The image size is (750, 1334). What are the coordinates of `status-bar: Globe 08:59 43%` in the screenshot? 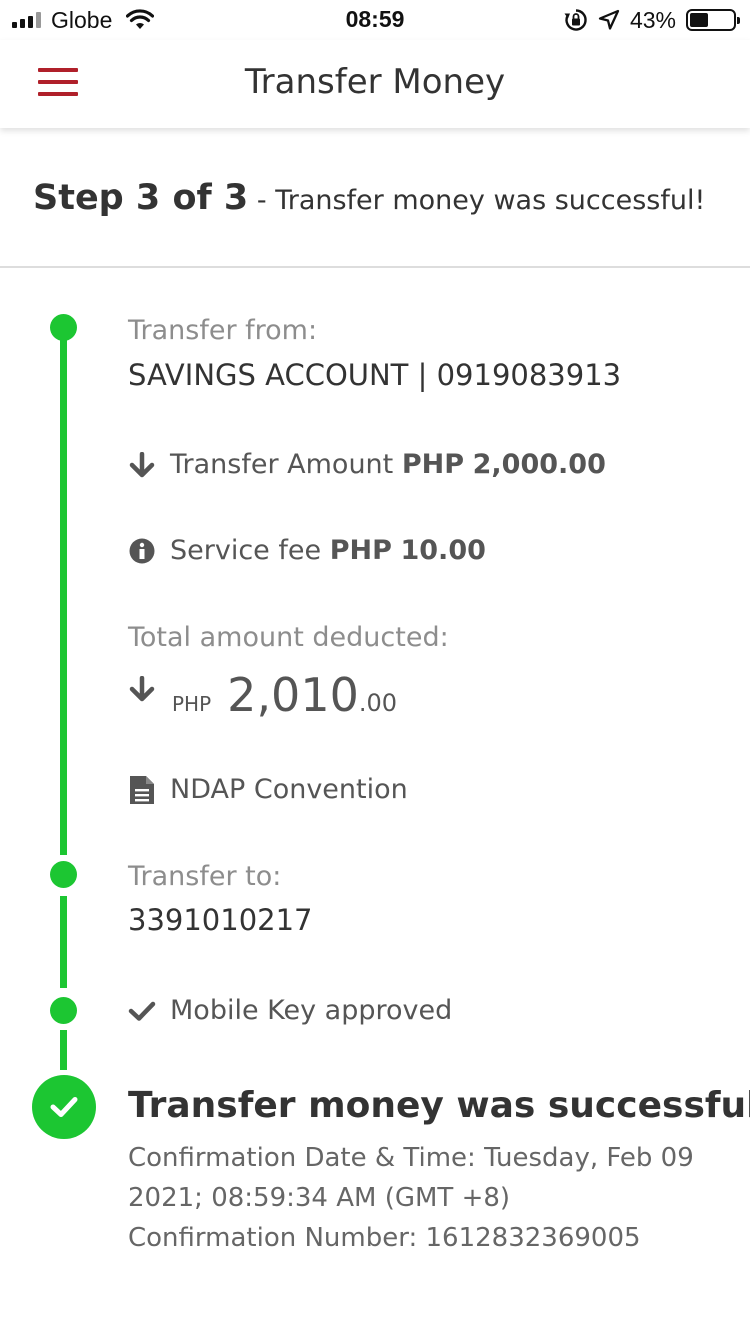 It's located at (375, 20).